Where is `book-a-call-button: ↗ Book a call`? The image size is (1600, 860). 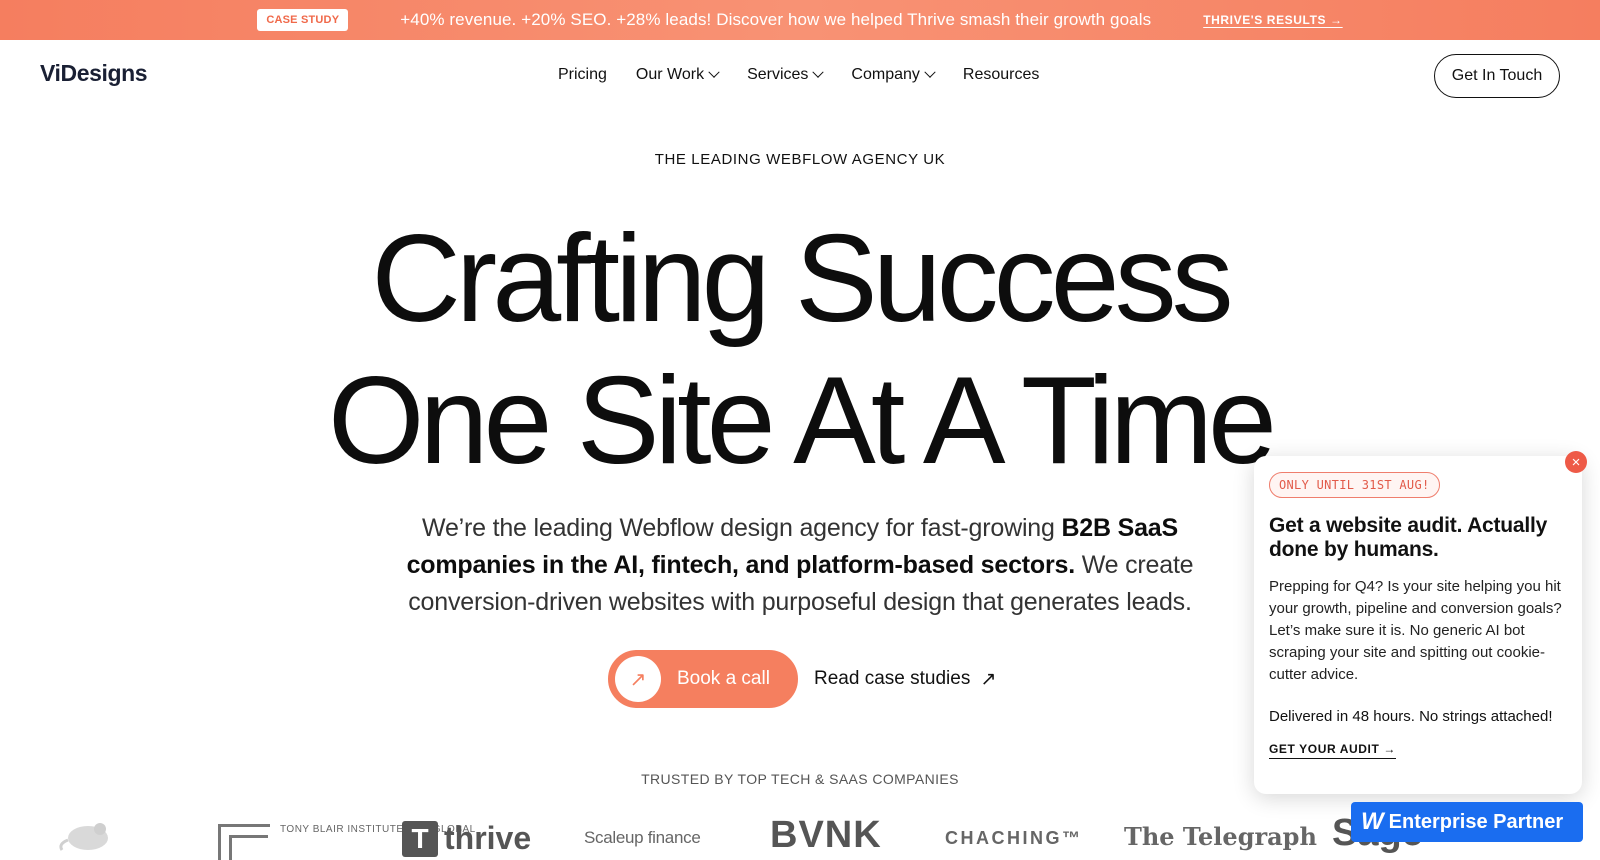 book-a-call-button: ↗ Book a call is located at coordinates (703, 679).